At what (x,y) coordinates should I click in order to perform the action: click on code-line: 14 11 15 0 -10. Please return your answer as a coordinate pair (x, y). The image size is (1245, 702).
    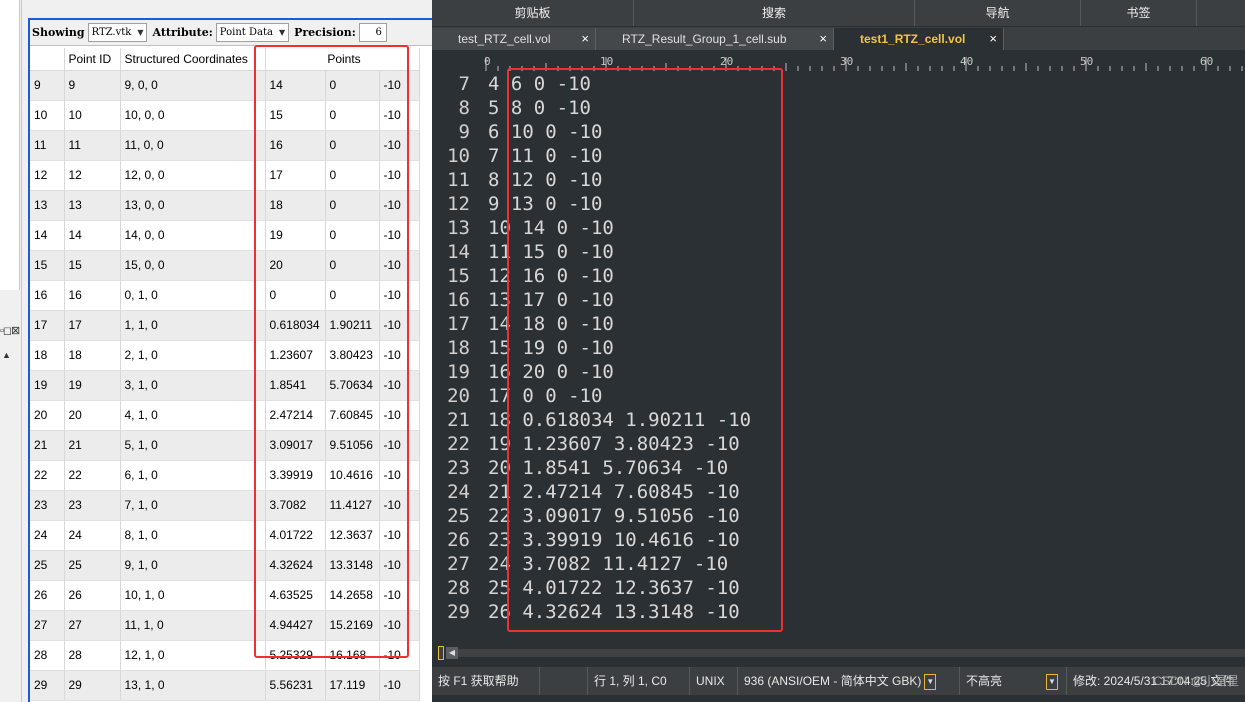
    Looking at the image, I should click on (838, 252).